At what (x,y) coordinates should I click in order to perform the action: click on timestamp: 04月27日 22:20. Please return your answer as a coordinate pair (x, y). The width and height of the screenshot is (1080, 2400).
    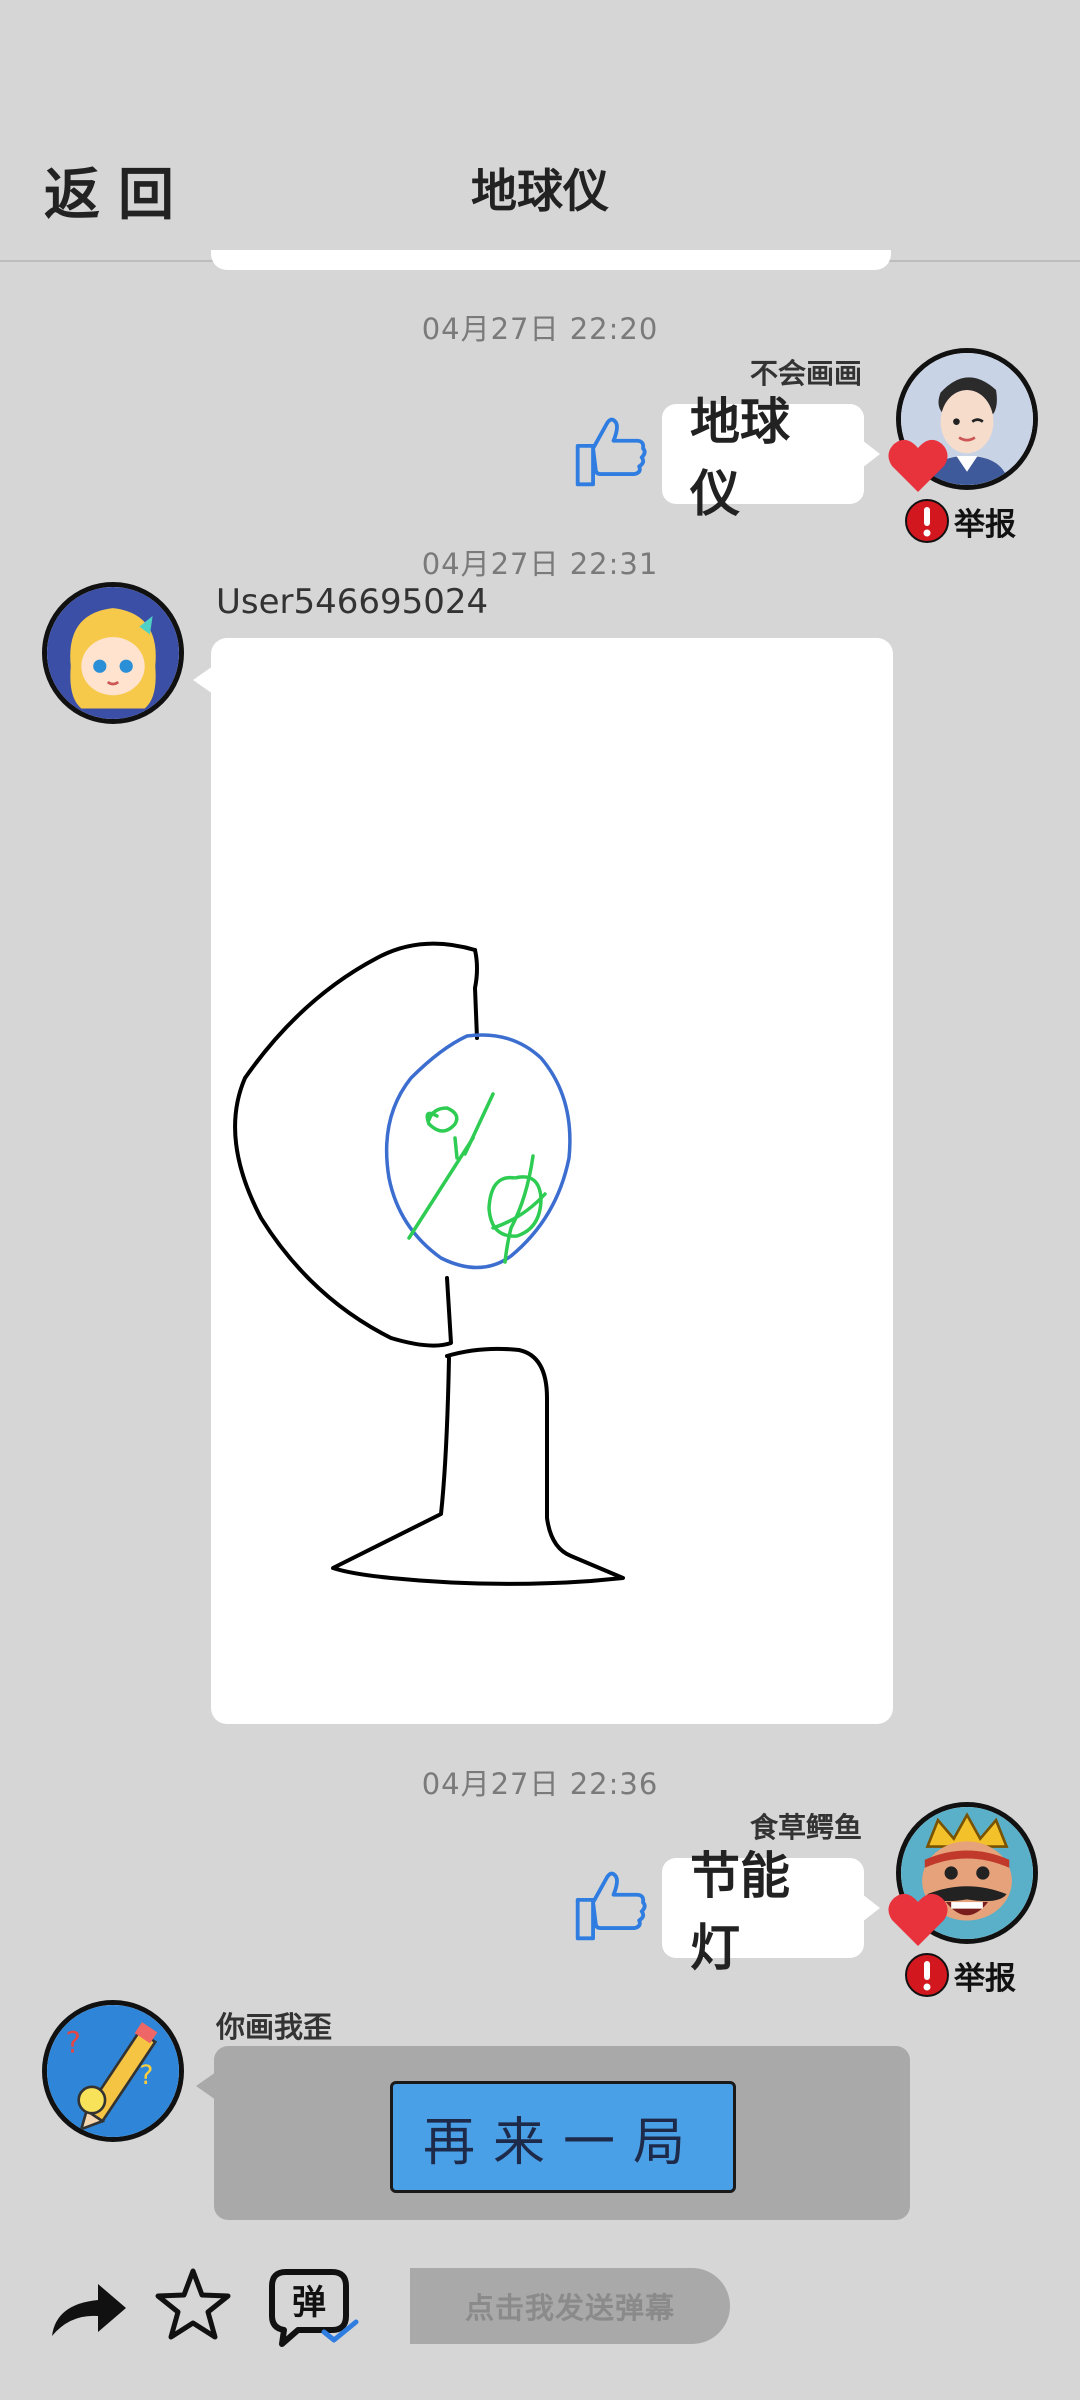
    Looking at the image, I should click on (540, 329).